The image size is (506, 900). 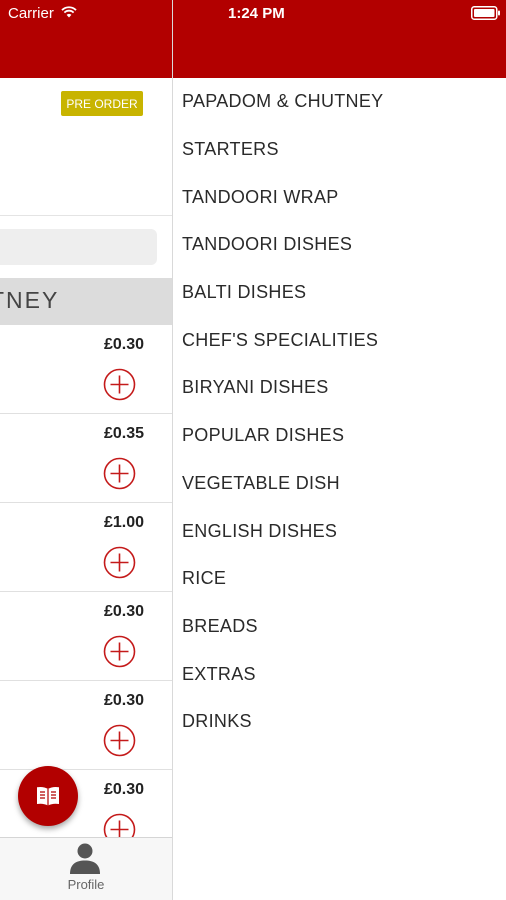 I want to click on category-item: BREADS, so click(x=342, y=627).